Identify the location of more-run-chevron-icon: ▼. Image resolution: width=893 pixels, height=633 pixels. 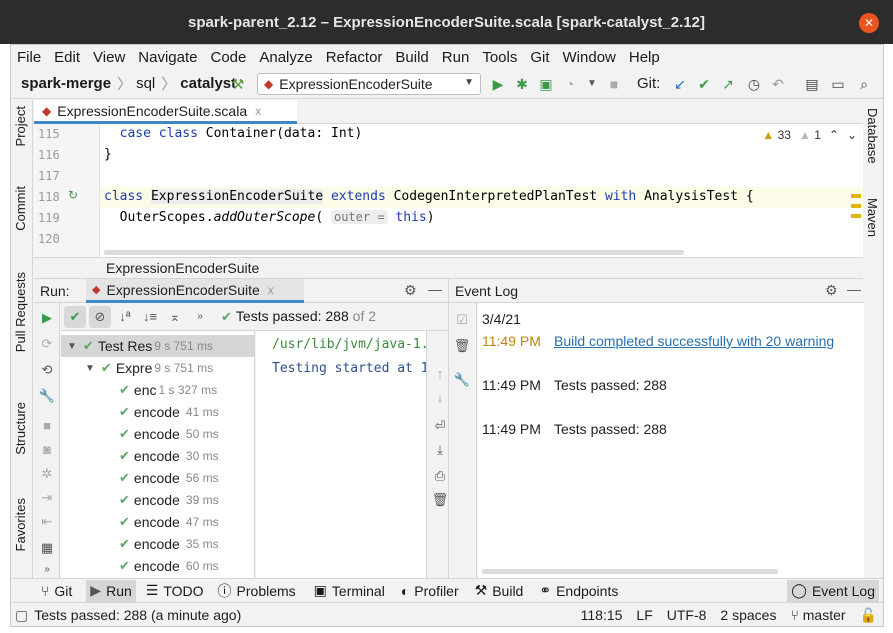
(592, 84).